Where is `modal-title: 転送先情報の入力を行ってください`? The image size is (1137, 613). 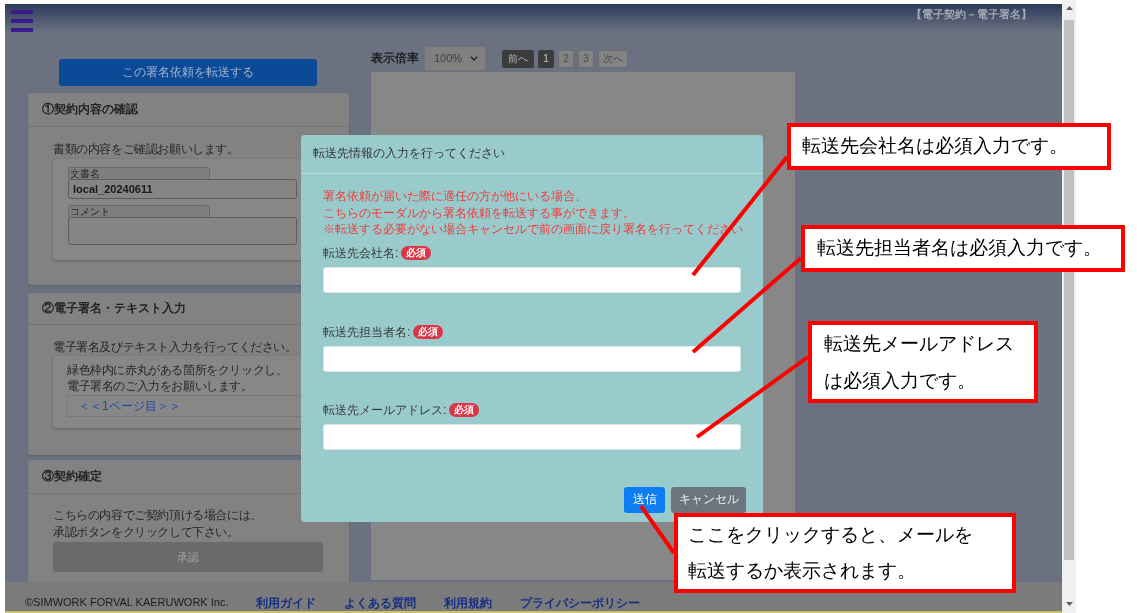 modal-title: 転送先情報の入力を行ってください is located at coordinates (409, 154).